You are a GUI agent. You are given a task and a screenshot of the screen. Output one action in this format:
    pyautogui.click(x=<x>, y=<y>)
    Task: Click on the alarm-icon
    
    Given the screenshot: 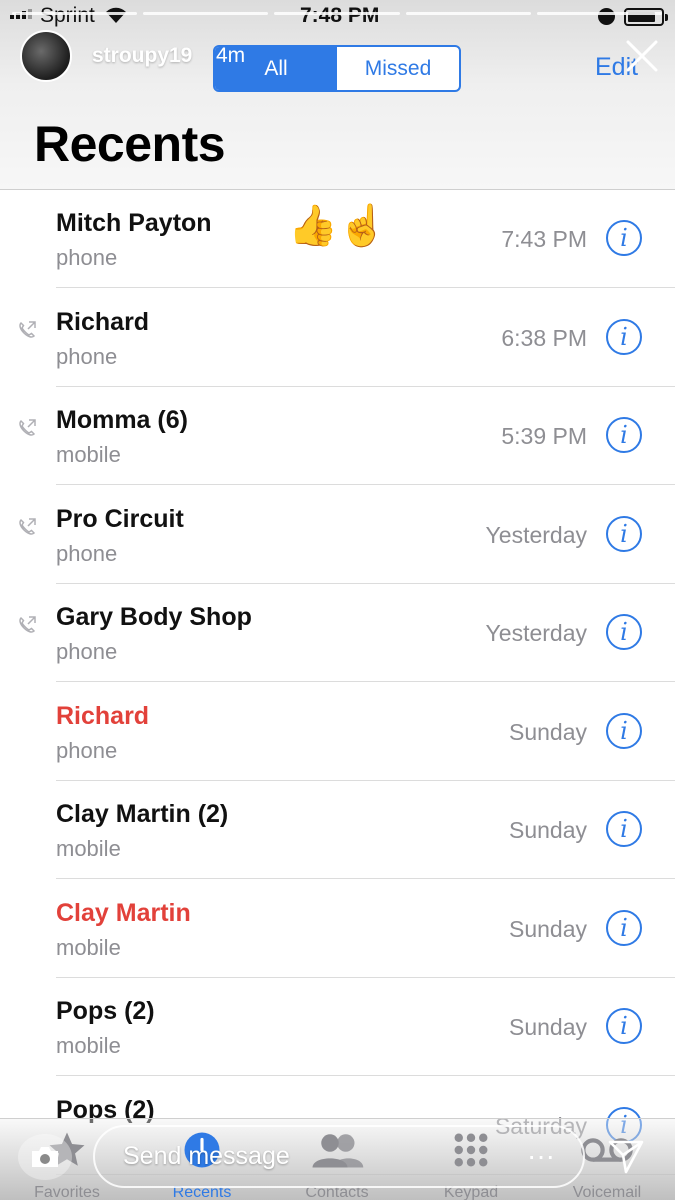 What is the action you would take?
    pyautogui.click(x=606, y=16)
    